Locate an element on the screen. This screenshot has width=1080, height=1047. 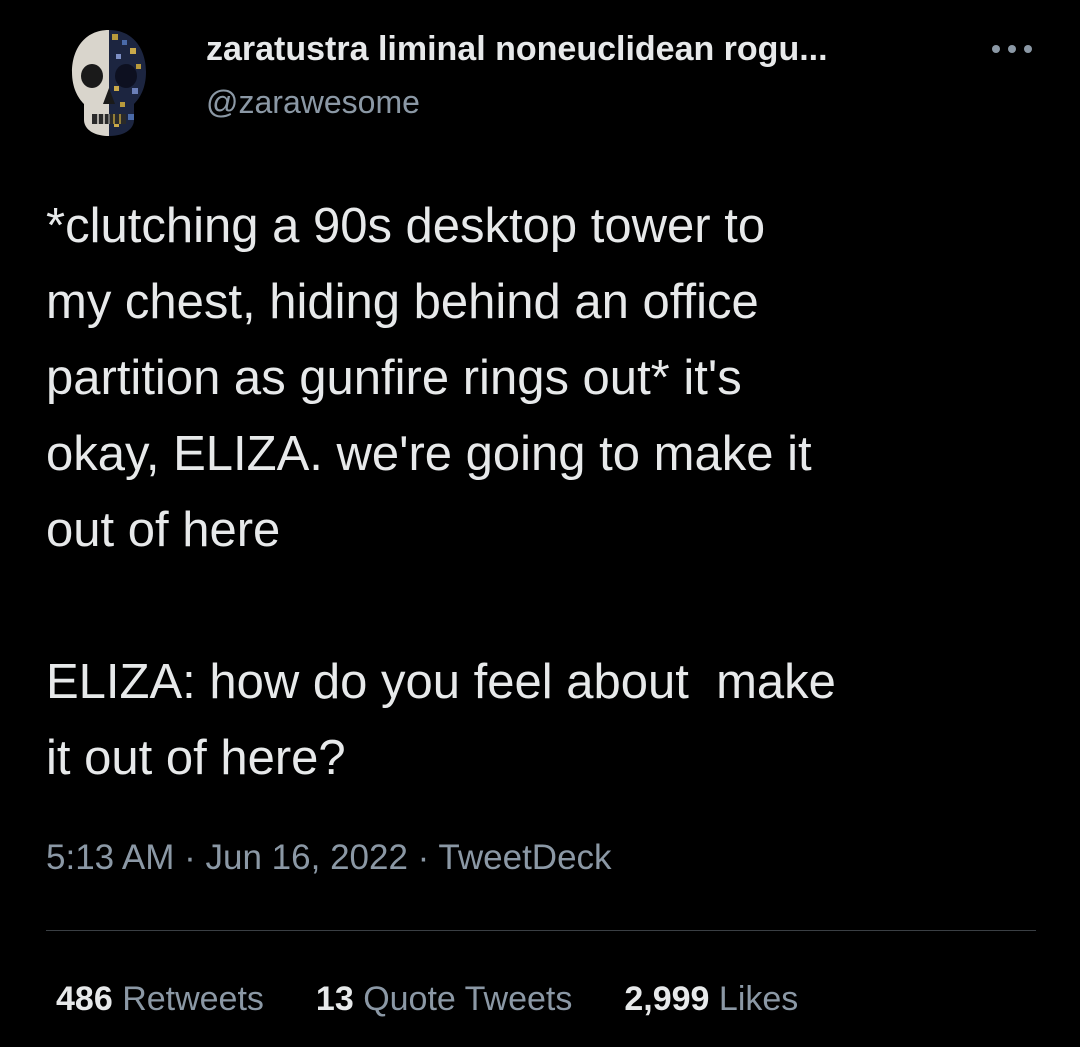
tweet-time: 5:13 AM is located at coordinates (110, 857).